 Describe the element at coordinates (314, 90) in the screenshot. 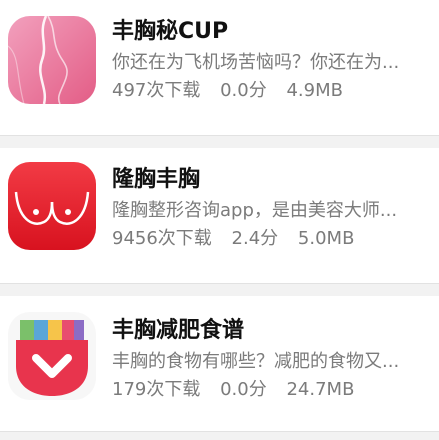

I see `file-size: 4.9MB` at that location.